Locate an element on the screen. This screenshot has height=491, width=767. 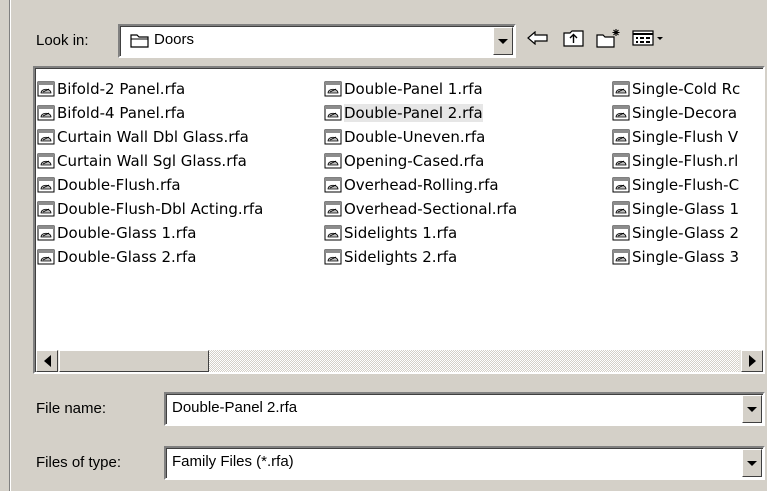
file-list-item: Single-Decora is located at coordinates (676, 113).